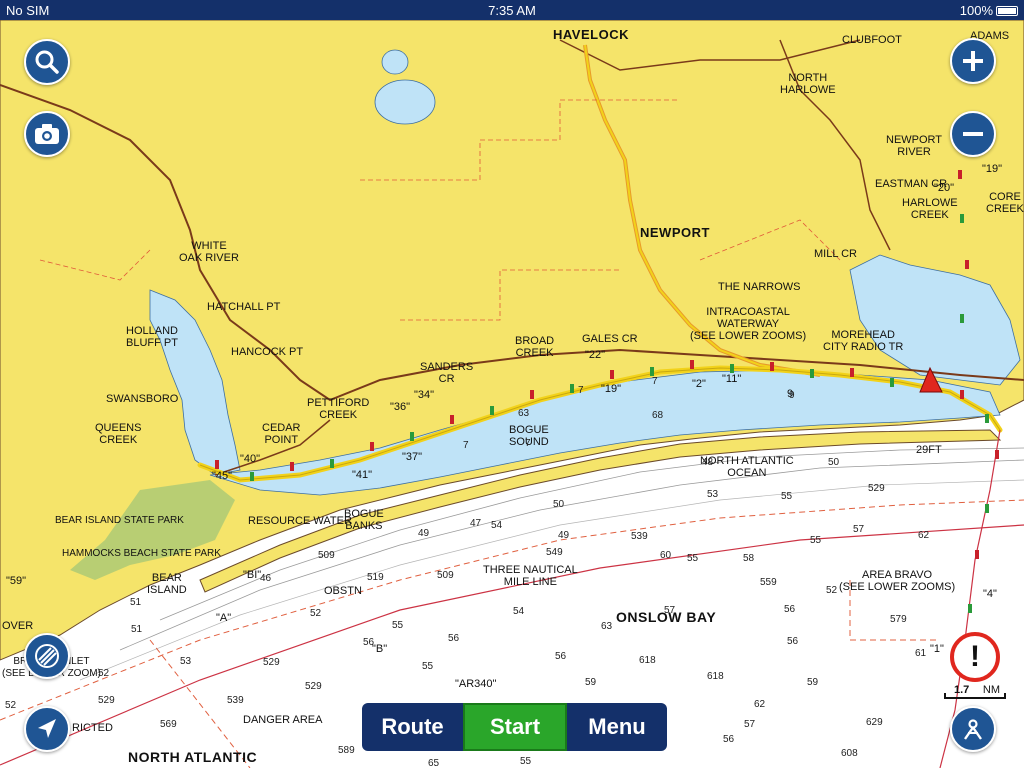 This screenshot has height=768, width=1024. I want to click on depth-sounding: 549, so click(554, 552).